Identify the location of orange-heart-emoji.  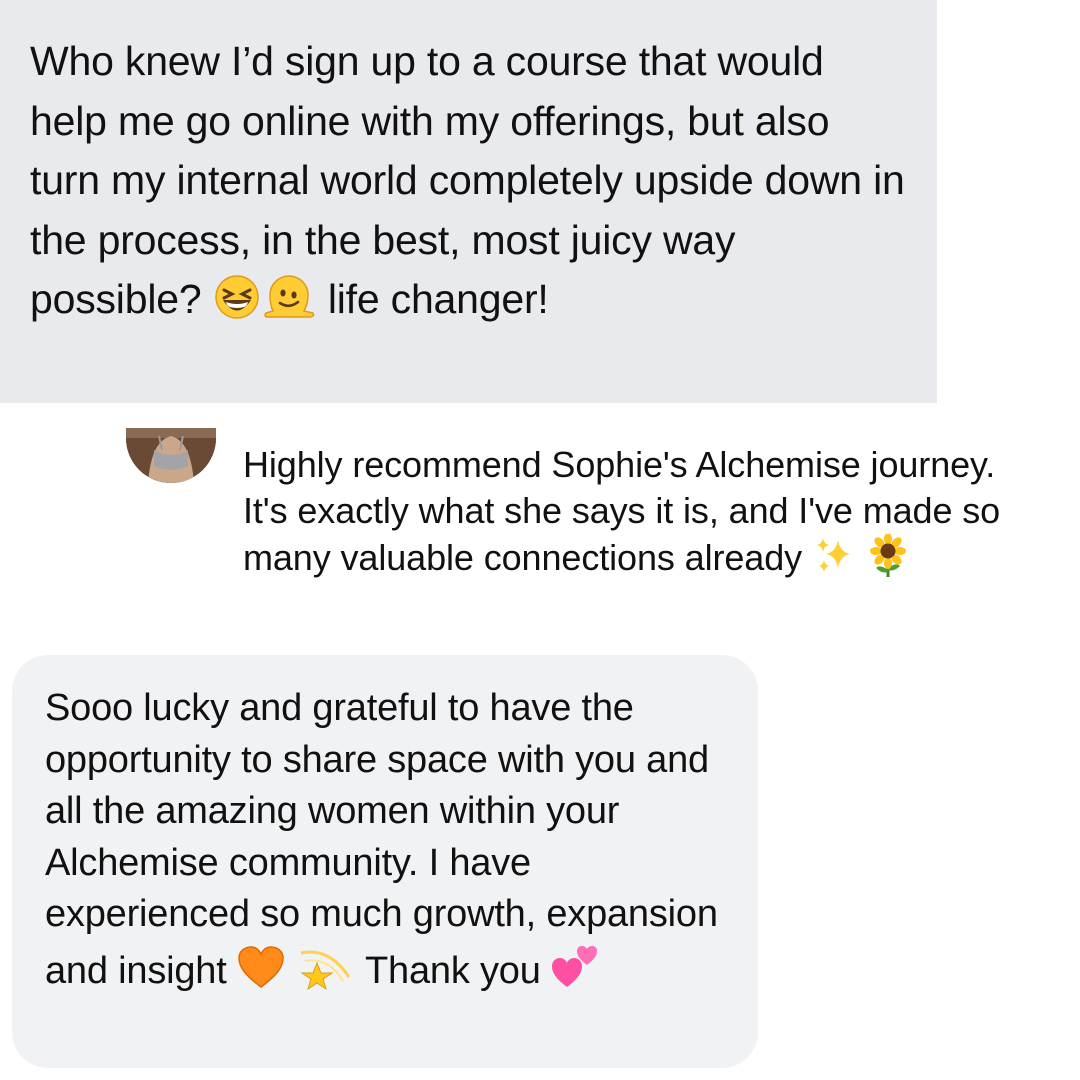
(261, 968).